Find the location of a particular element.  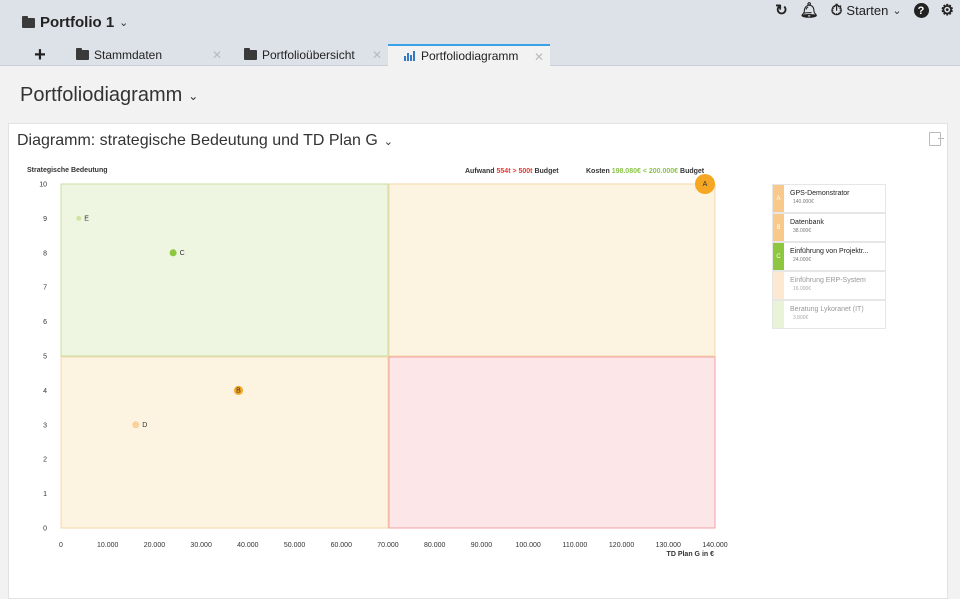

data-point-label: D is located at coordinates (144, 425).